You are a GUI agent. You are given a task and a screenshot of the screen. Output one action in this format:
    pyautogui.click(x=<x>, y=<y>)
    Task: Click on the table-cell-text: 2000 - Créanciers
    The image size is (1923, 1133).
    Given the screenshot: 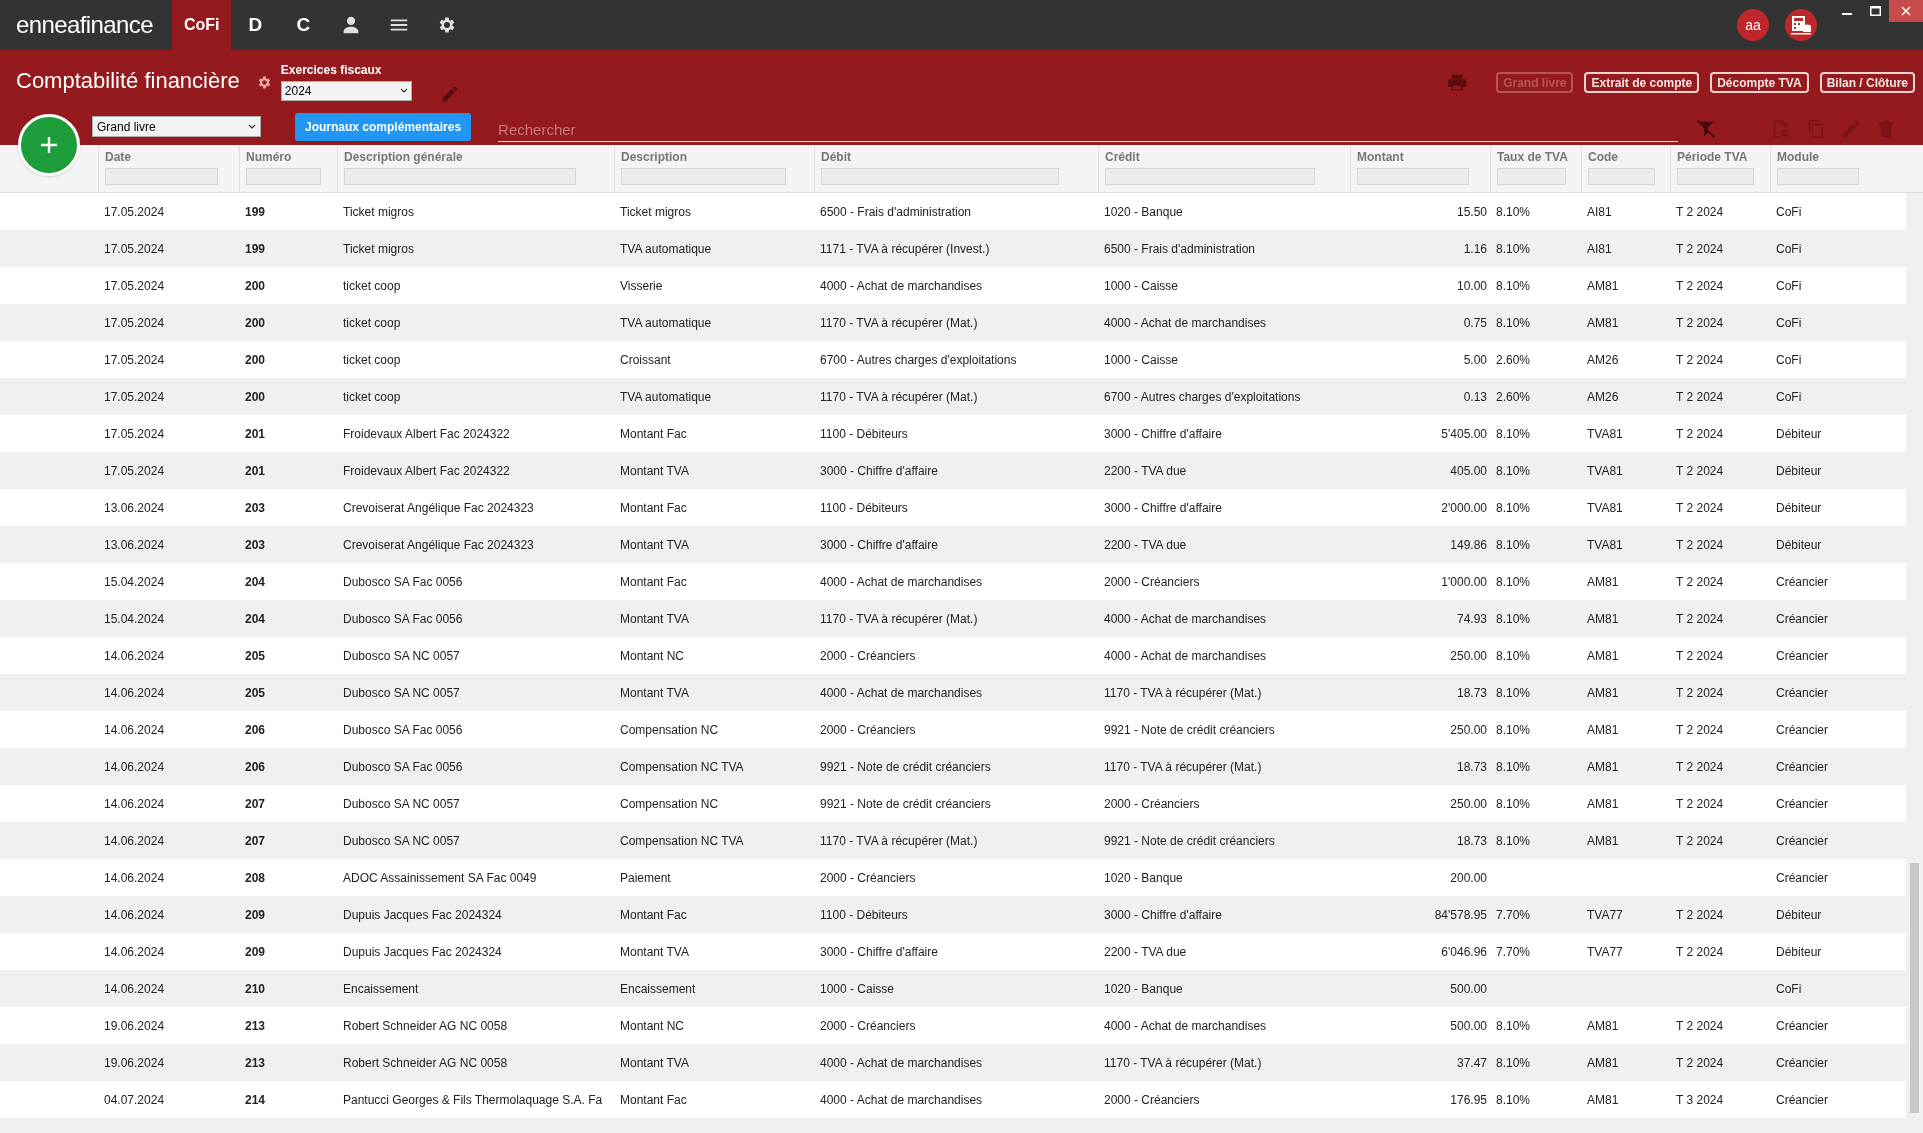 What is the action you would take?
    pyautogui.click(x=868, y=656)
    